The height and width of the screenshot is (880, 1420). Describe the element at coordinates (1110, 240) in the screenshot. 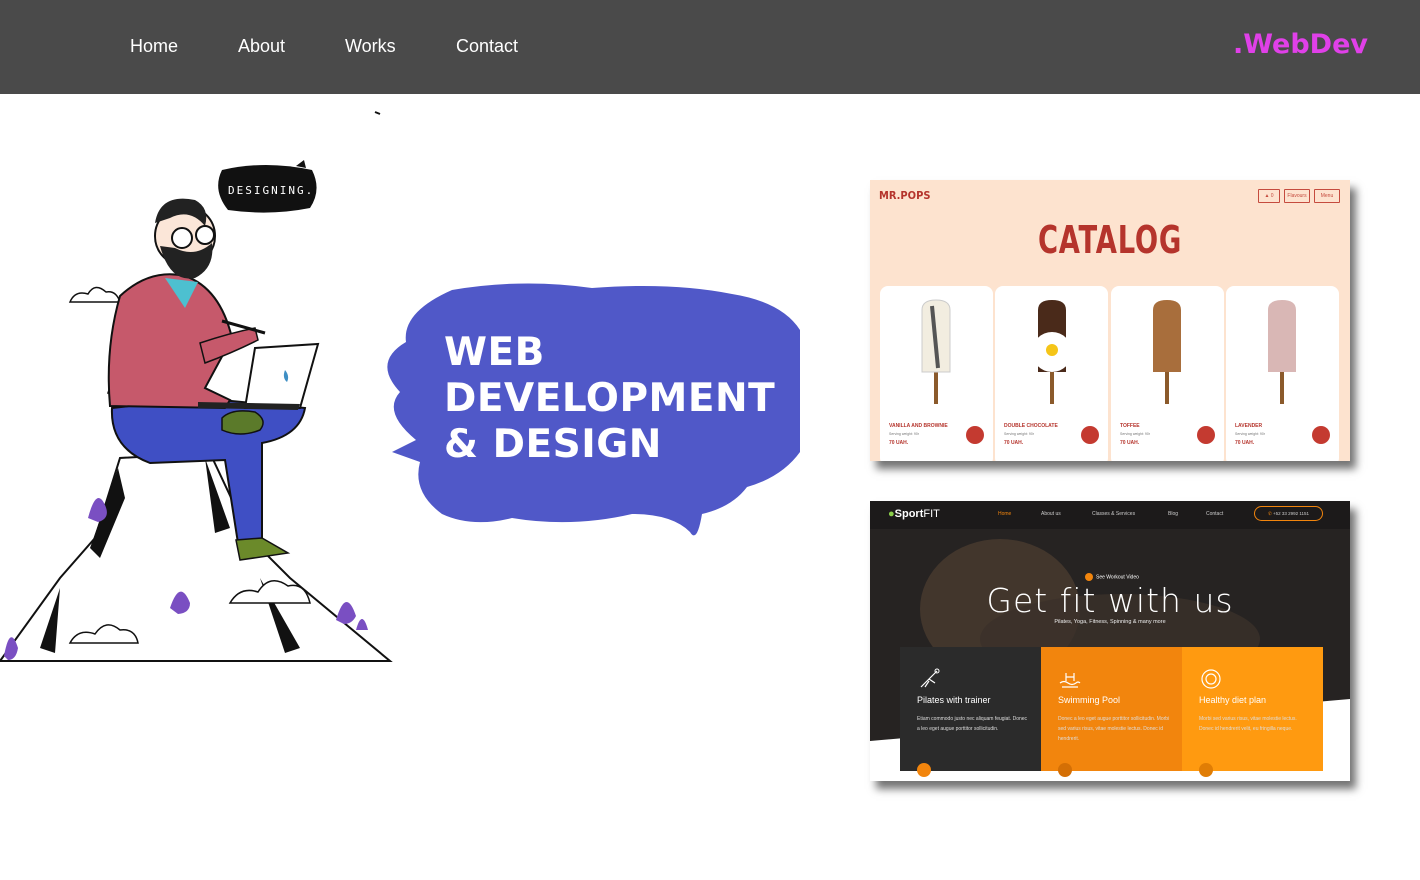

I see `pops-catalog-title: CATALOG` at that location.